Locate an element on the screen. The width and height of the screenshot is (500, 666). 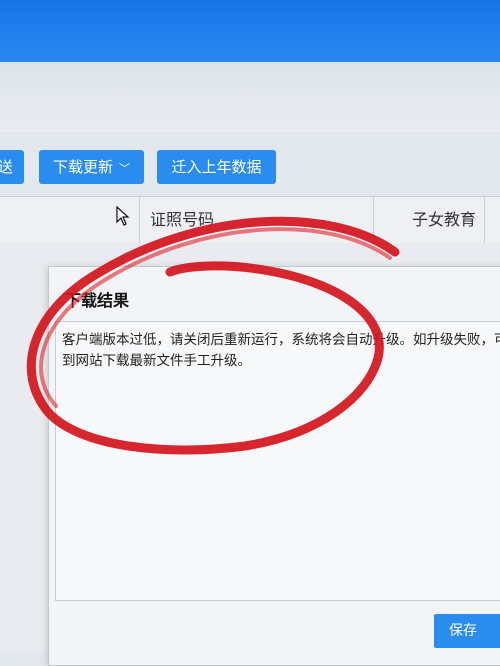
toolbar-background is located at coordinates (250, 97).